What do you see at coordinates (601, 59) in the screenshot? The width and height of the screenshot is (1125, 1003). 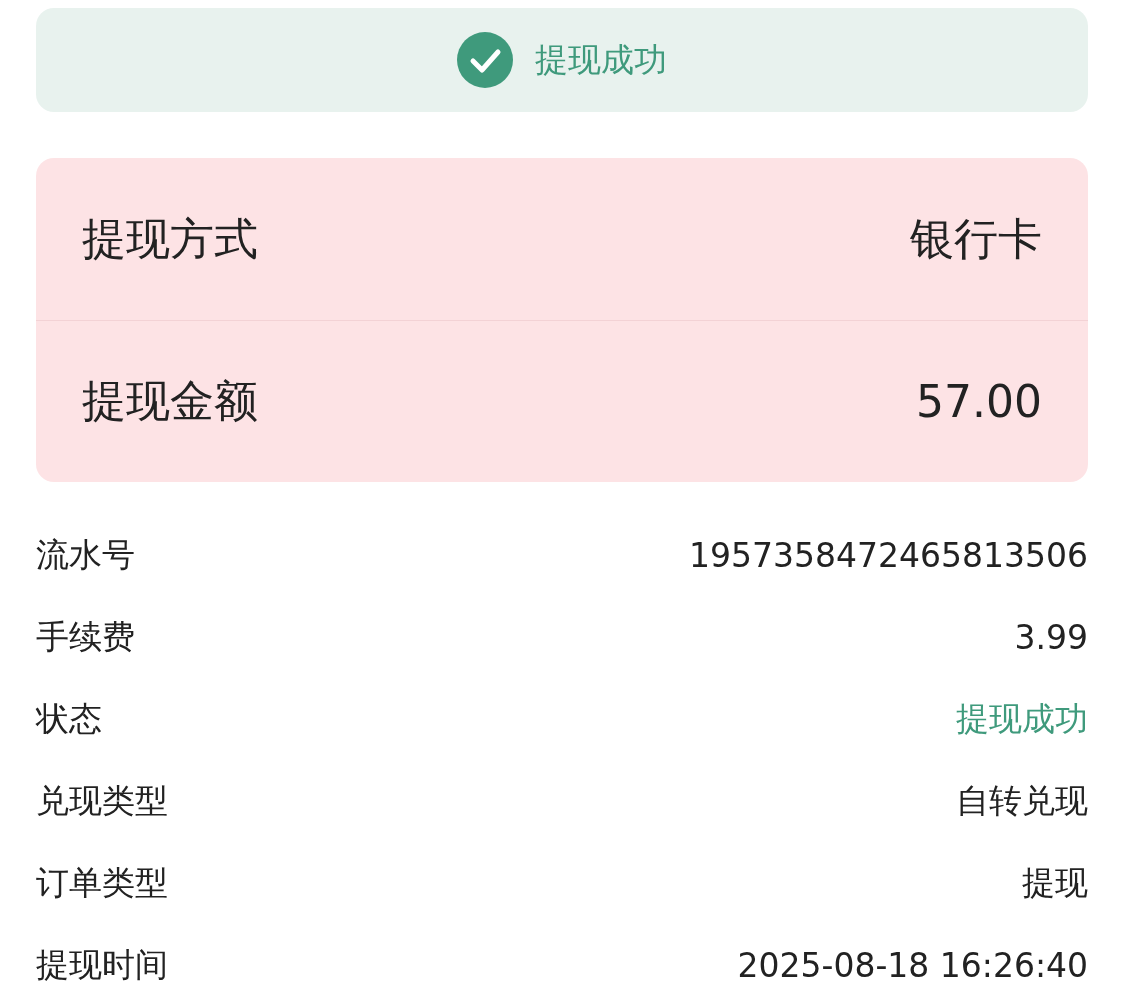 I see `status-text: 提现成功` at bounding box center [601, 59].